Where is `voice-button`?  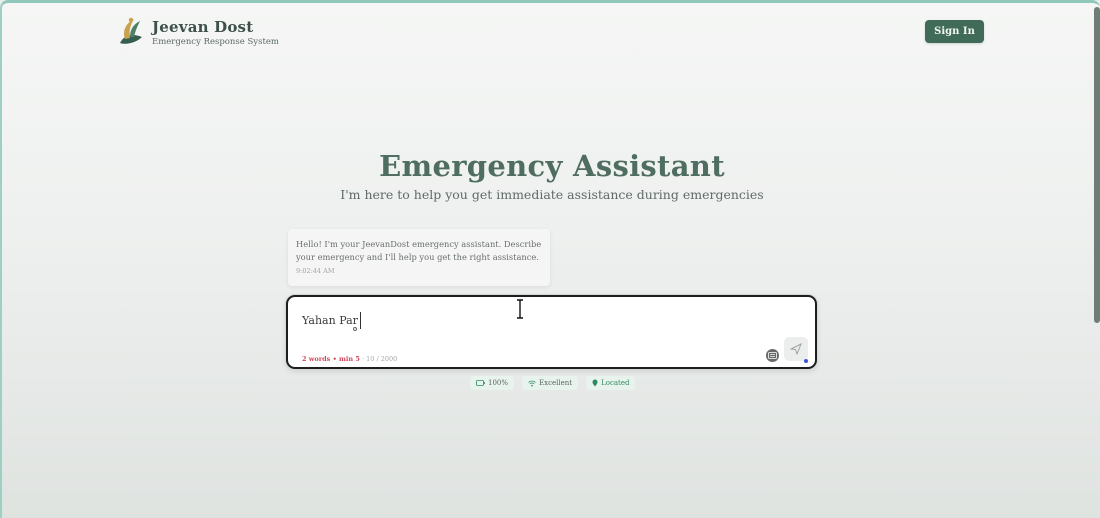 voice-button is located at coordinates (772, 355).